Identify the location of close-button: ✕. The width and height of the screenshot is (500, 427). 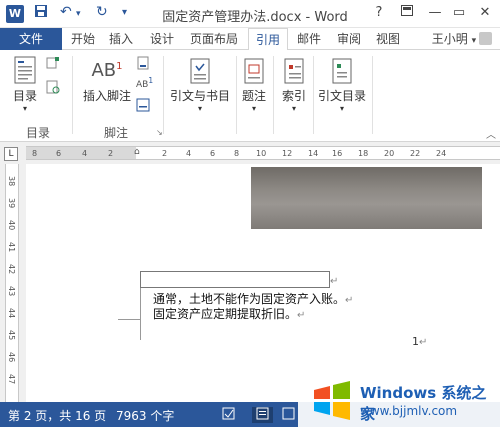
(485, 12).